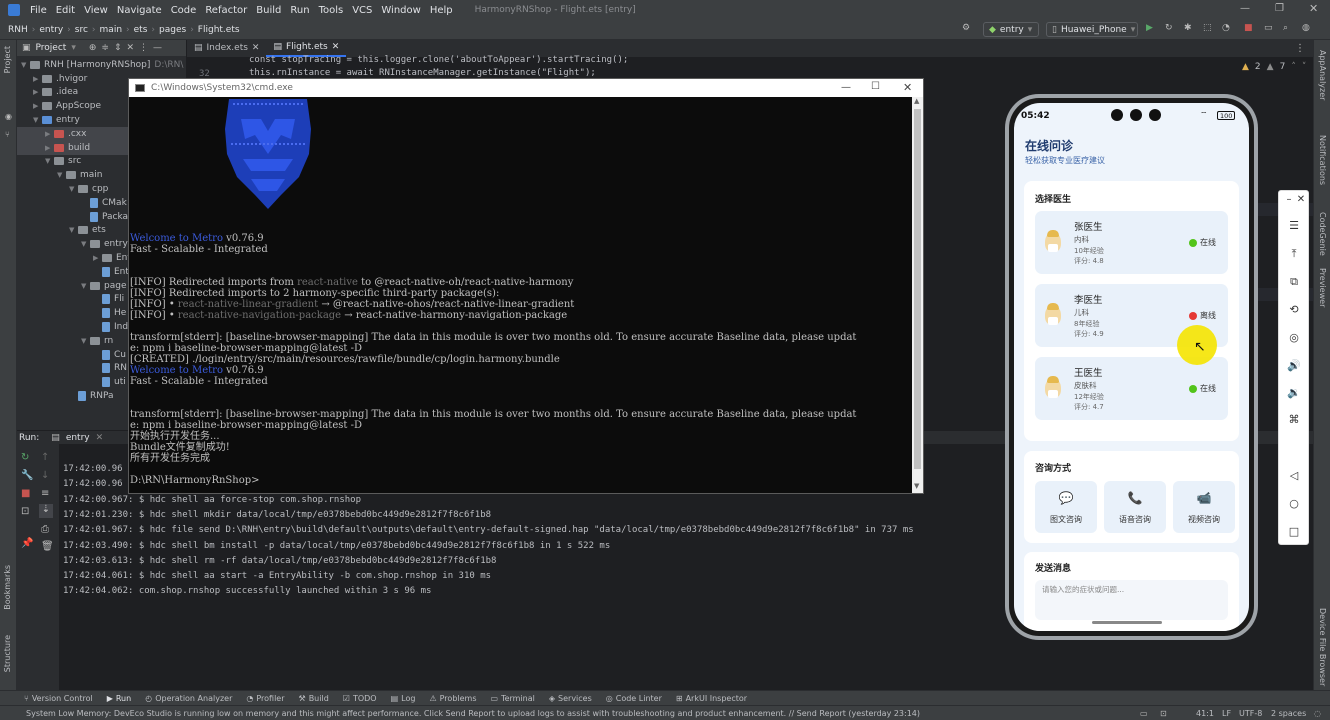 The height and width of the screenshot is (720, 1330). What do you see at coordinates (7, 59) in the screenshot?
I see `project-tool-button: Project` at bounding box center [7, 59].